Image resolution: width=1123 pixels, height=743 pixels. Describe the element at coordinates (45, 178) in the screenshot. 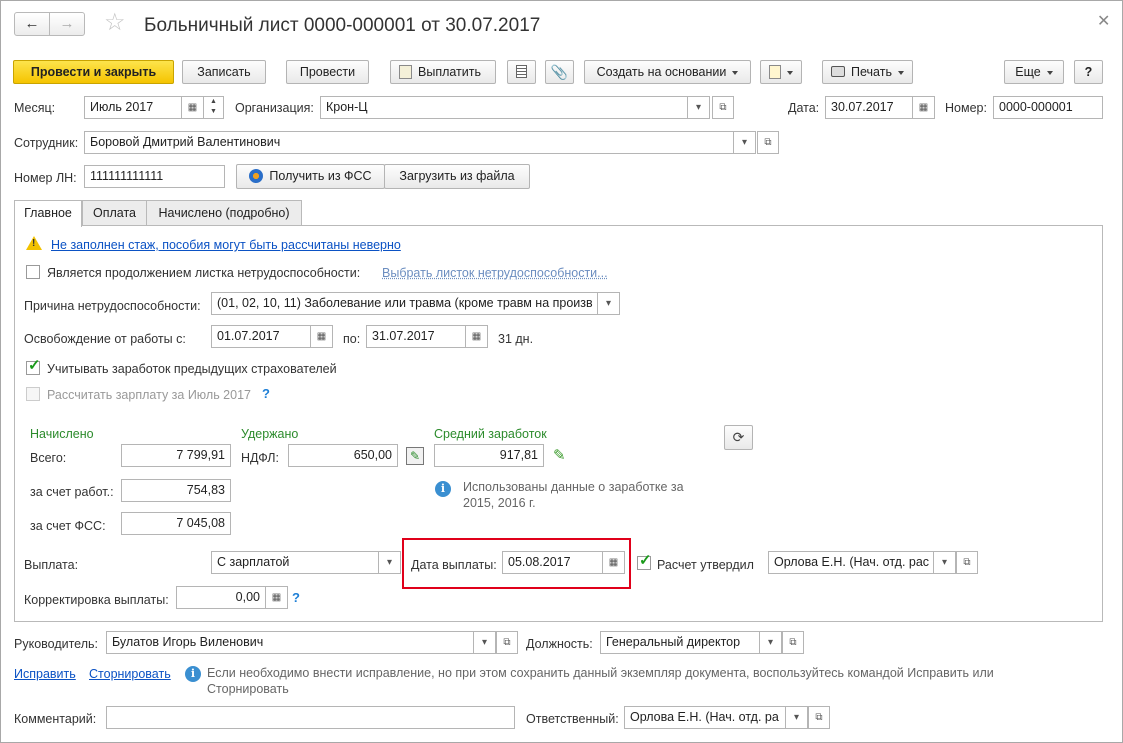

I see `ln-number-label: Номер ЛН:` at that location.